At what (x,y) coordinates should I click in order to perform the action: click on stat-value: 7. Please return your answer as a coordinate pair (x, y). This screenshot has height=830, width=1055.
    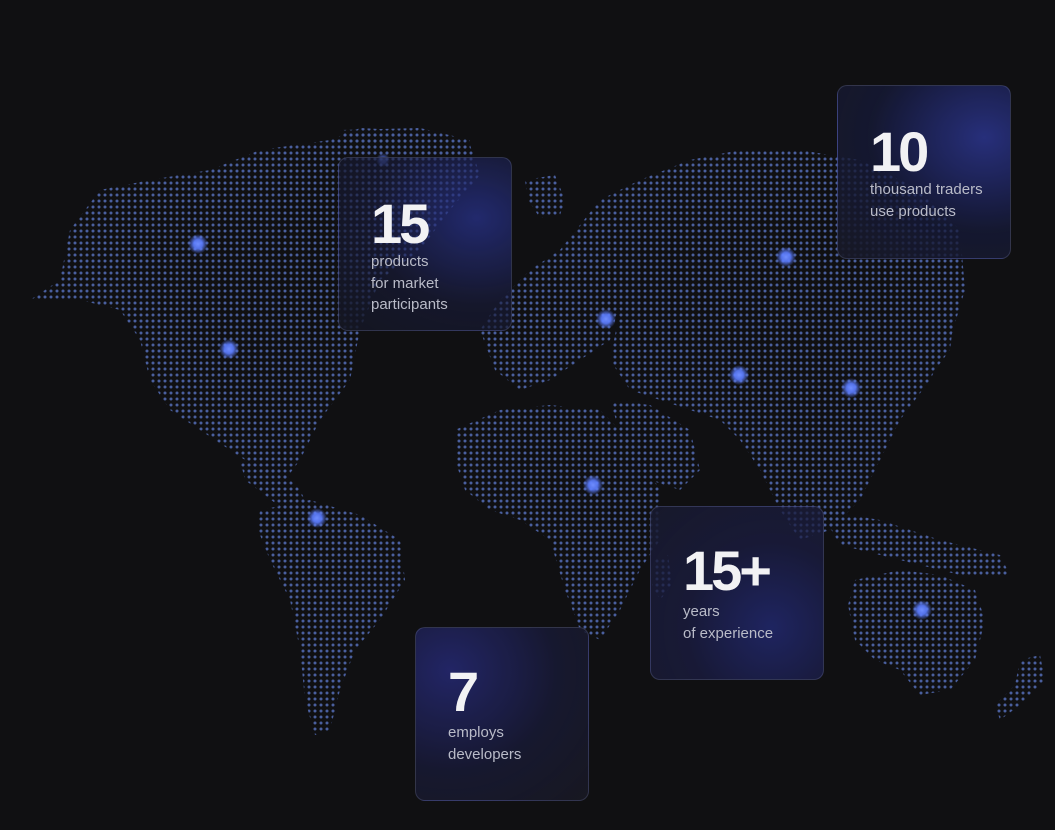
    Looking at the image, I should click on (463, 691).